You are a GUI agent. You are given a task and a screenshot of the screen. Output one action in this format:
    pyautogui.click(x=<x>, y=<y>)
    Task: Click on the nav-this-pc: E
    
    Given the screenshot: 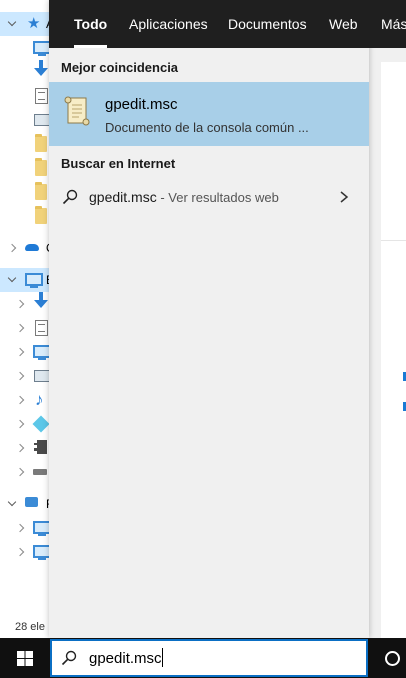 What is the action you would take?
    pyautogui.click(x=27, y=280)
    